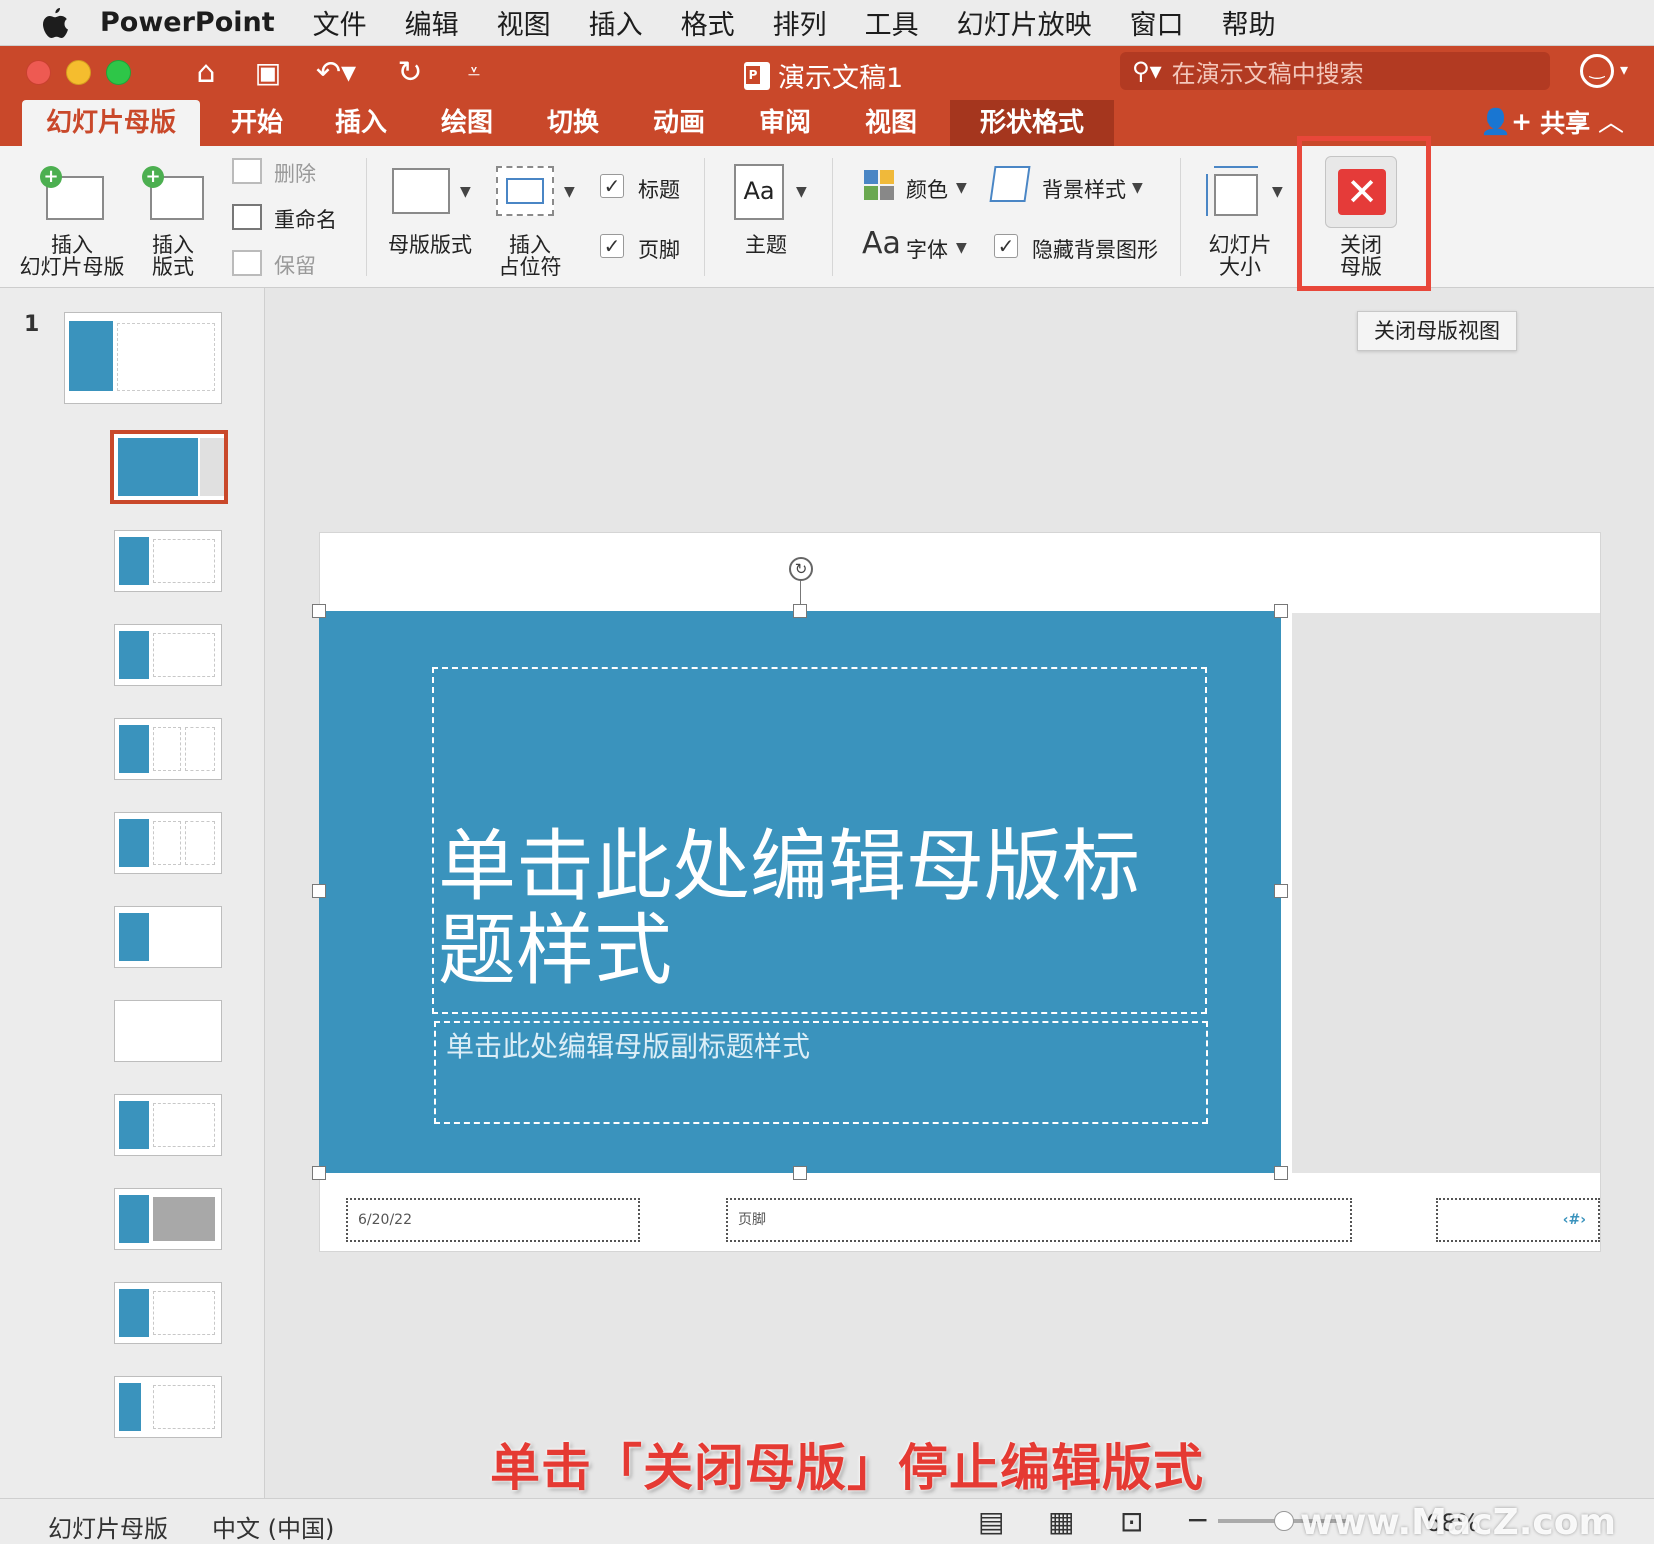 This screenshot has width=1654, height=1544. Describe the element at coordinates (708, 22) in the screenshot. I see `menu-format: 格式` at that location.